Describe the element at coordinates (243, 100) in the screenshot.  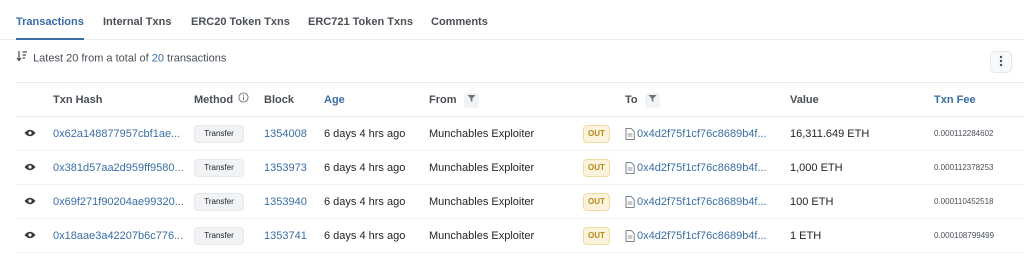
I see `info-circle-icon` at that location.